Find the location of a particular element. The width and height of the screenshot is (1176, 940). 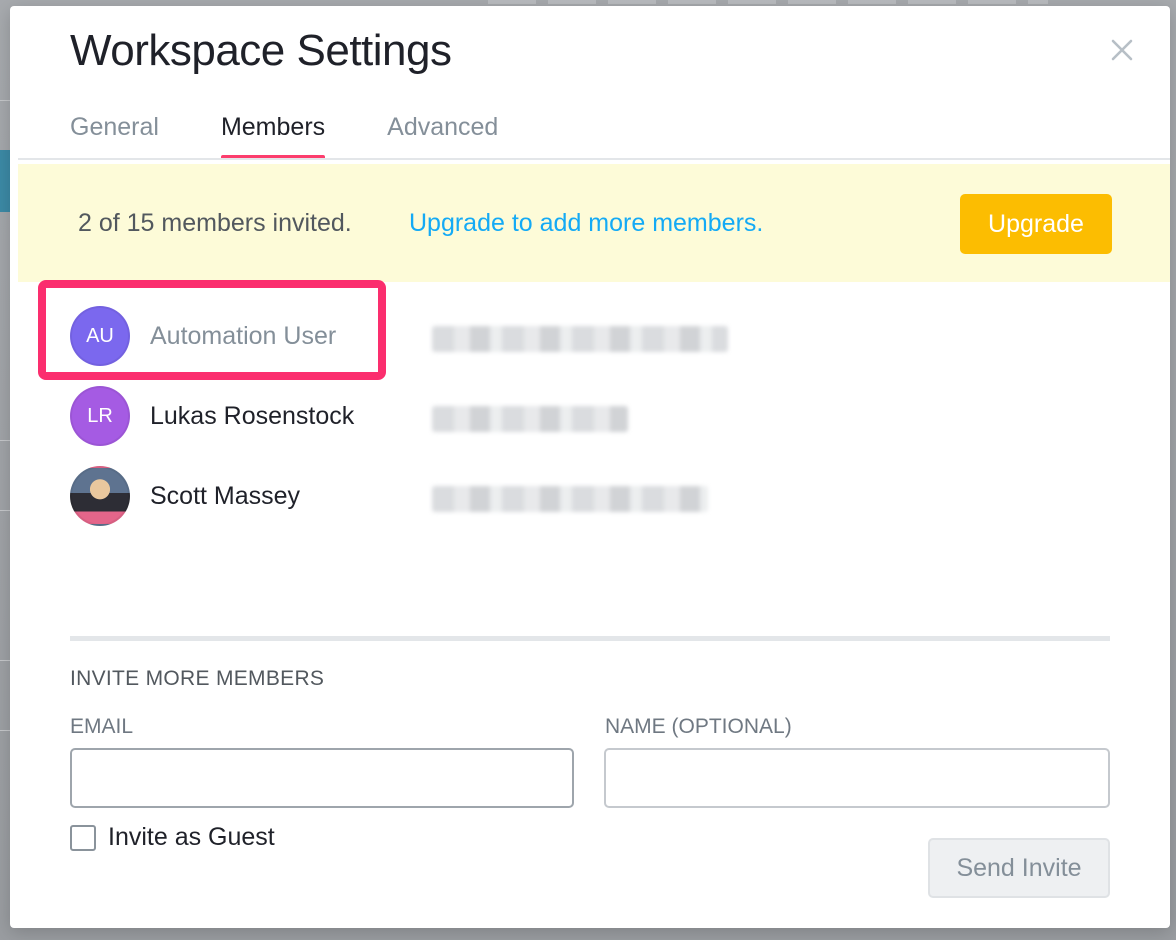

email-label: EMAIL is located at coordinates (102, 726).